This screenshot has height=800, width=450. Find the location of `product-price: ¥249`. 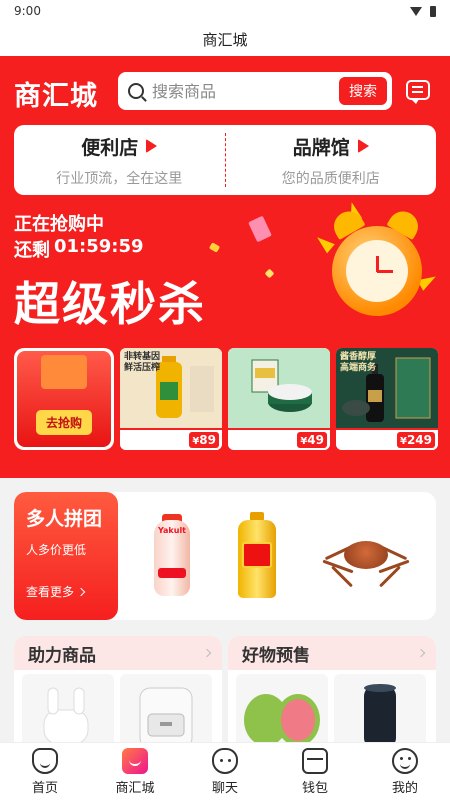

product-price: ¥249 is located at coordinates (415, 440).